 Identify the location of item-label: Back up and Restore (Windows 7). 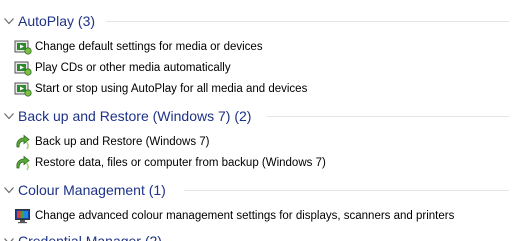
(122, 142).